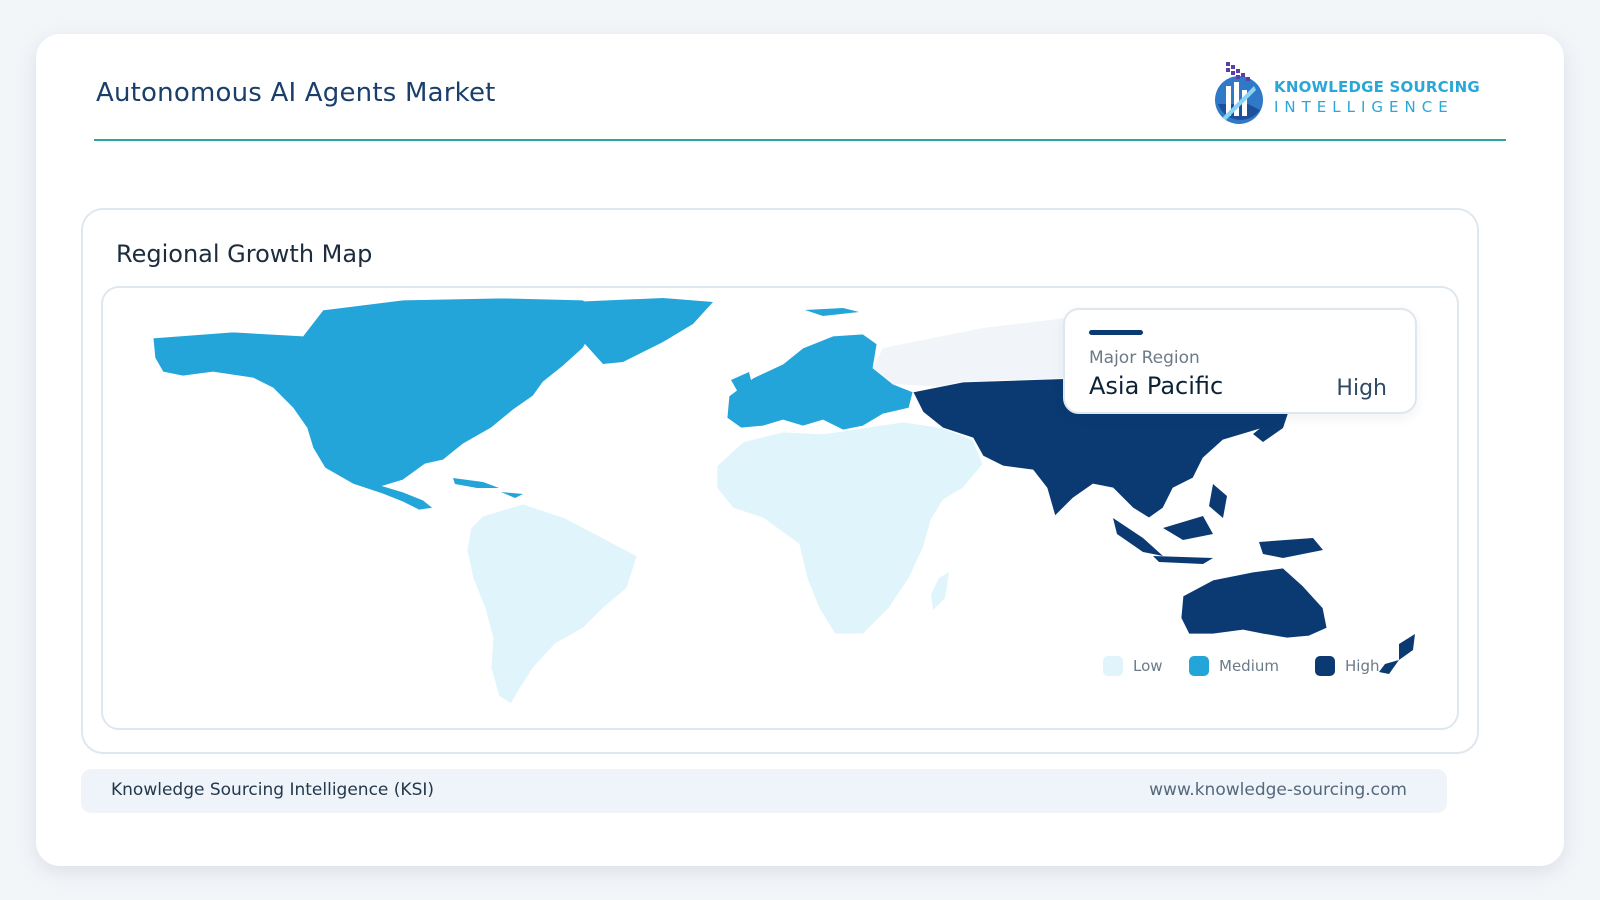 Image resolution: width=1600 pixels, height=900 pixels. Describe the element at coordinates (488, 488) in the screenshot. I see `region-caribbean` at that location.